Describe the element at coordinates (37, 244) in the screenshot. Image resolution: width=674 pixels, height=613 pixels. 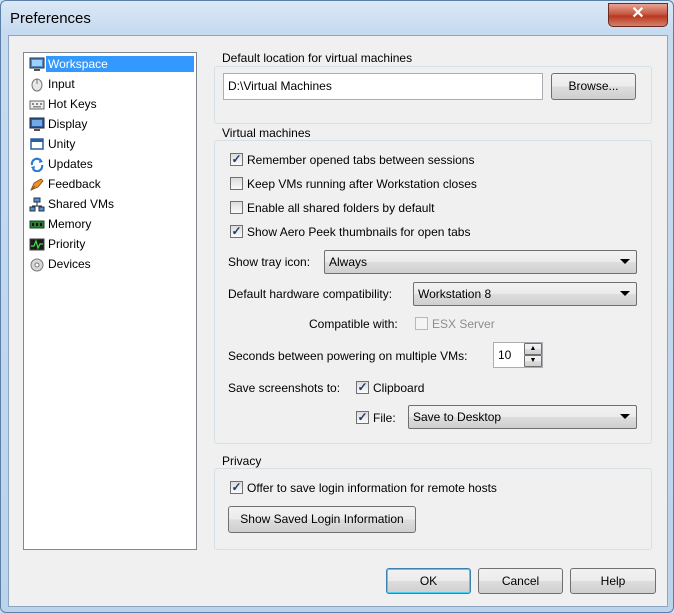
I see `priority-icon` at that location.